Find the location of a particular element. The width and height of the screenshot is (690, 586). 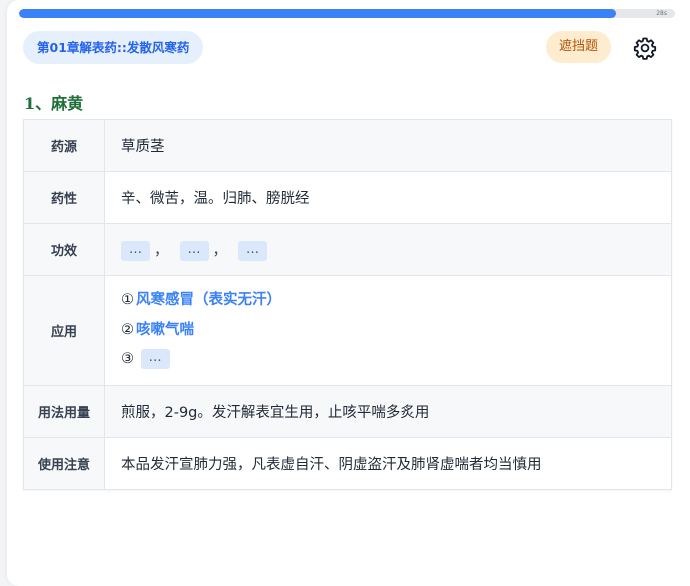

table-row-nature: 药性 辛、微苦，温。归肺、膀胱经 is located at coordinates (347, 197).